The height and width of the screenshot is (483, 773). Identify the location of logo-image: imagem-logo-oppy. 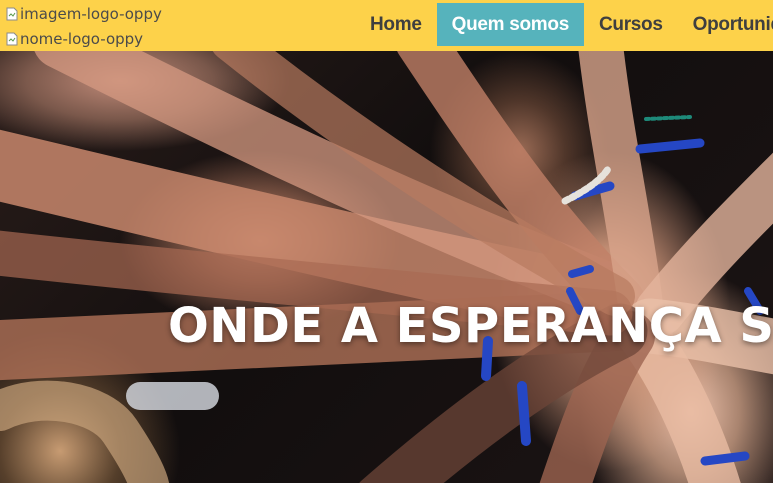
(84, 14).